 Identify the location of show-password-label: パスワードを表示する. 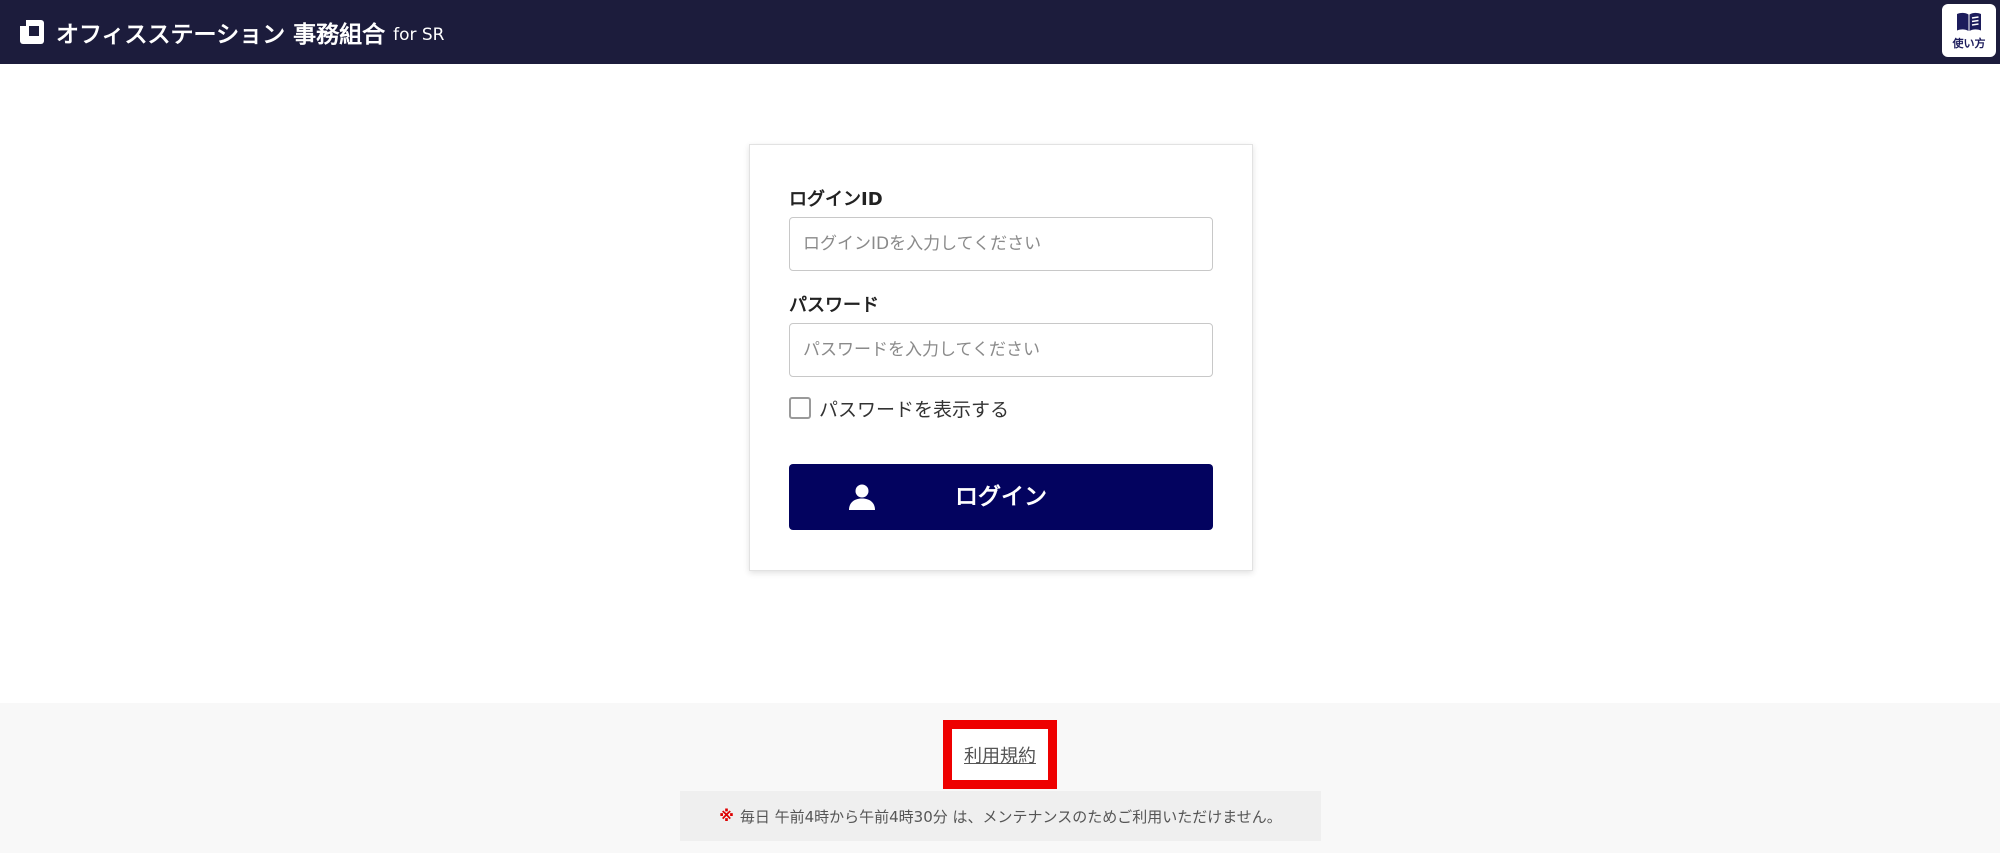
(914, 409).